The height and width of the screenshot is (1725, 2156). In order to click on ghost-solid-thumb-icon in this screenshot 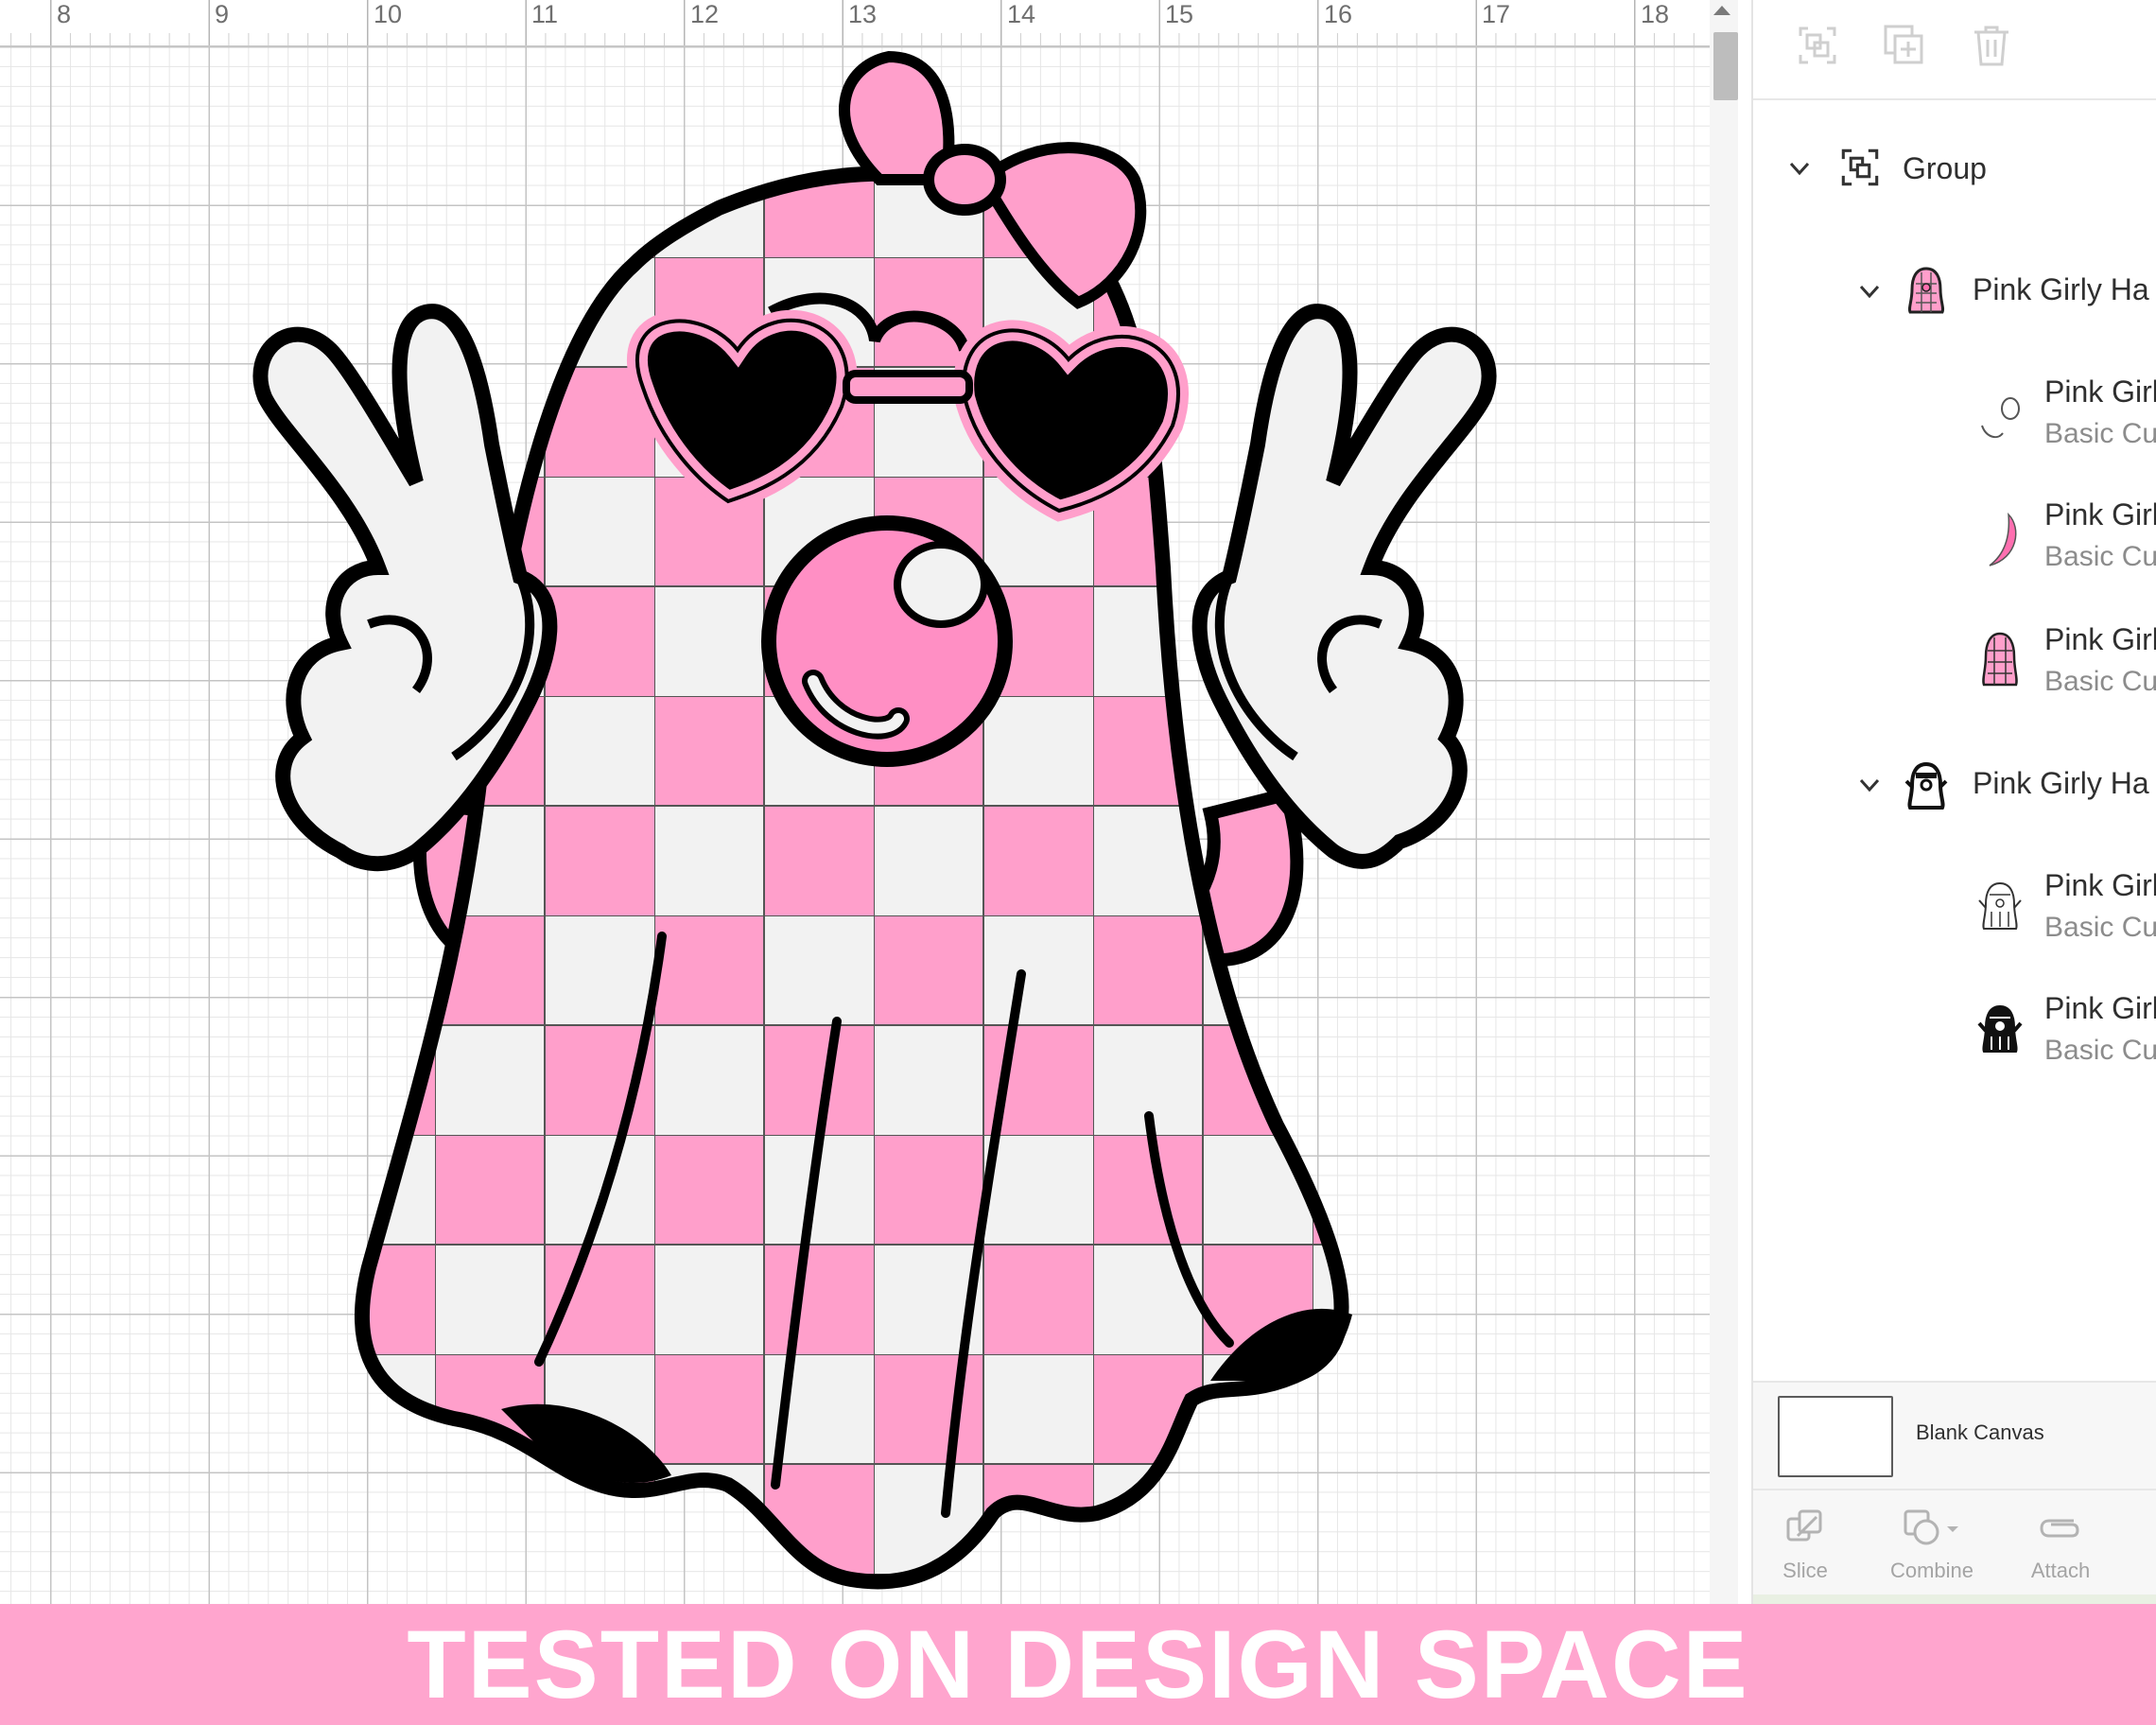, I will do `click(2000, 1028)`.